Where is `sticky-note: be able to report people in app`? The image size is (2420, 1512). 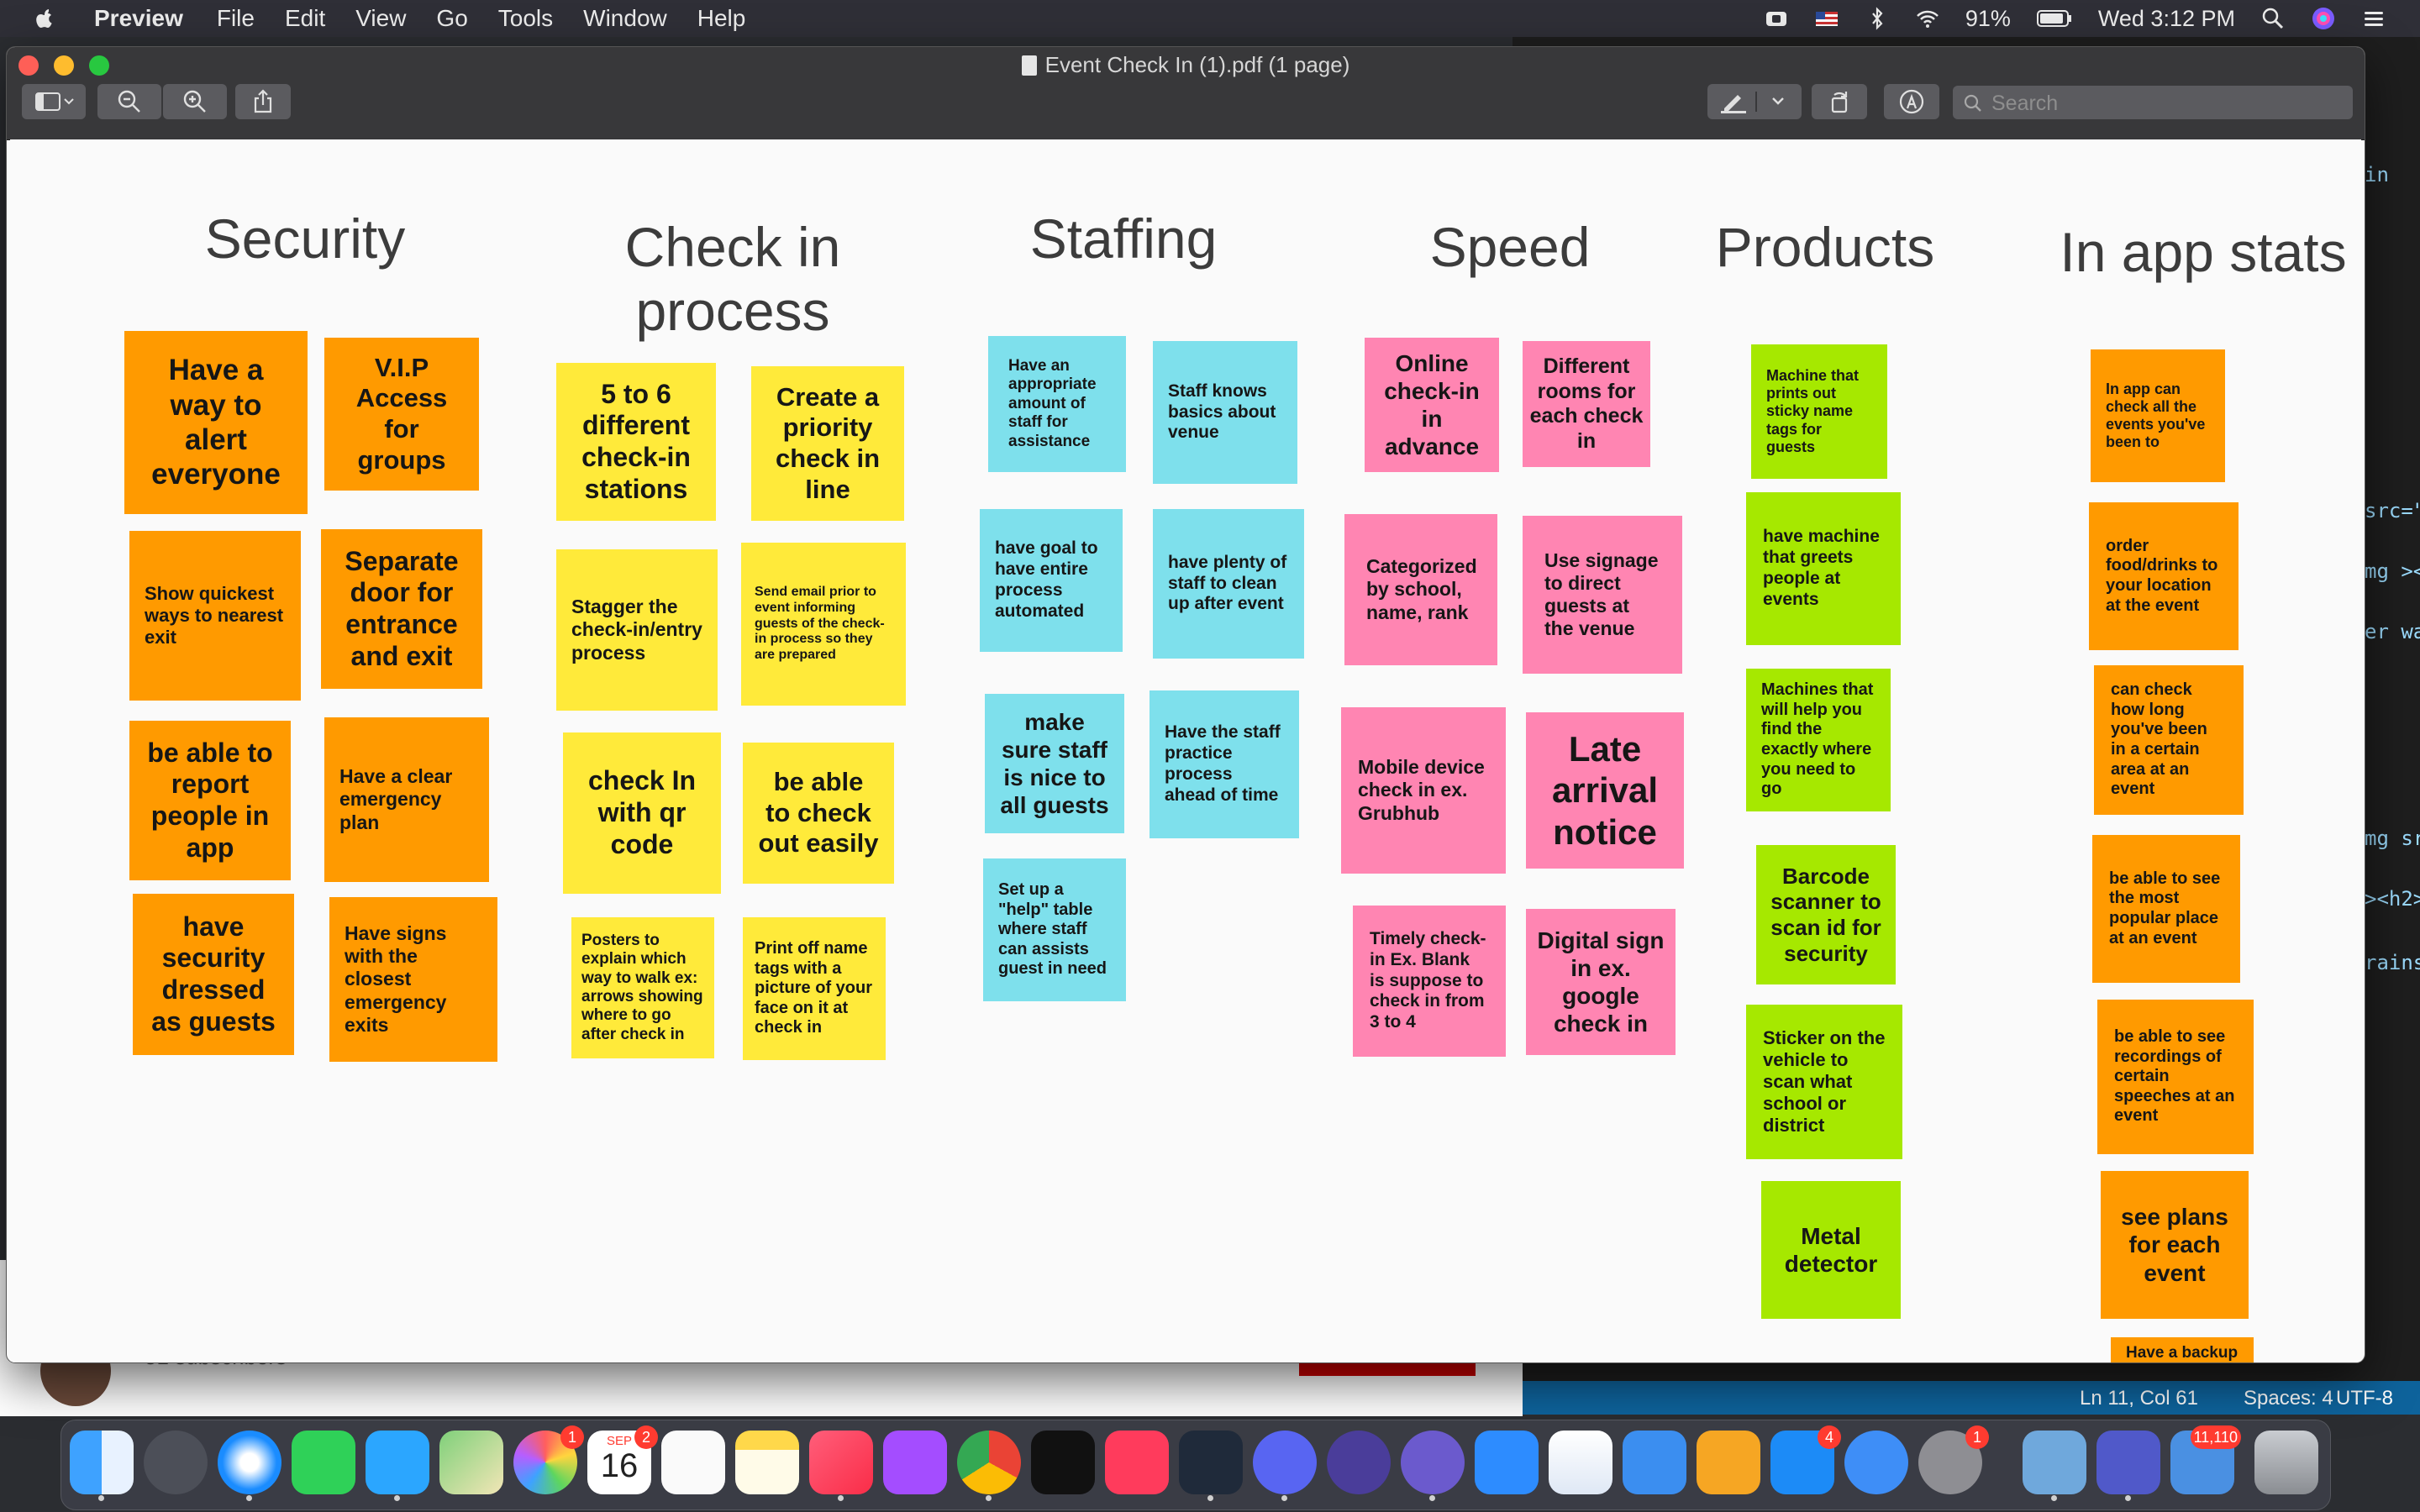 sticky-note: be able to report people in app is located at coordinates (210, 800).